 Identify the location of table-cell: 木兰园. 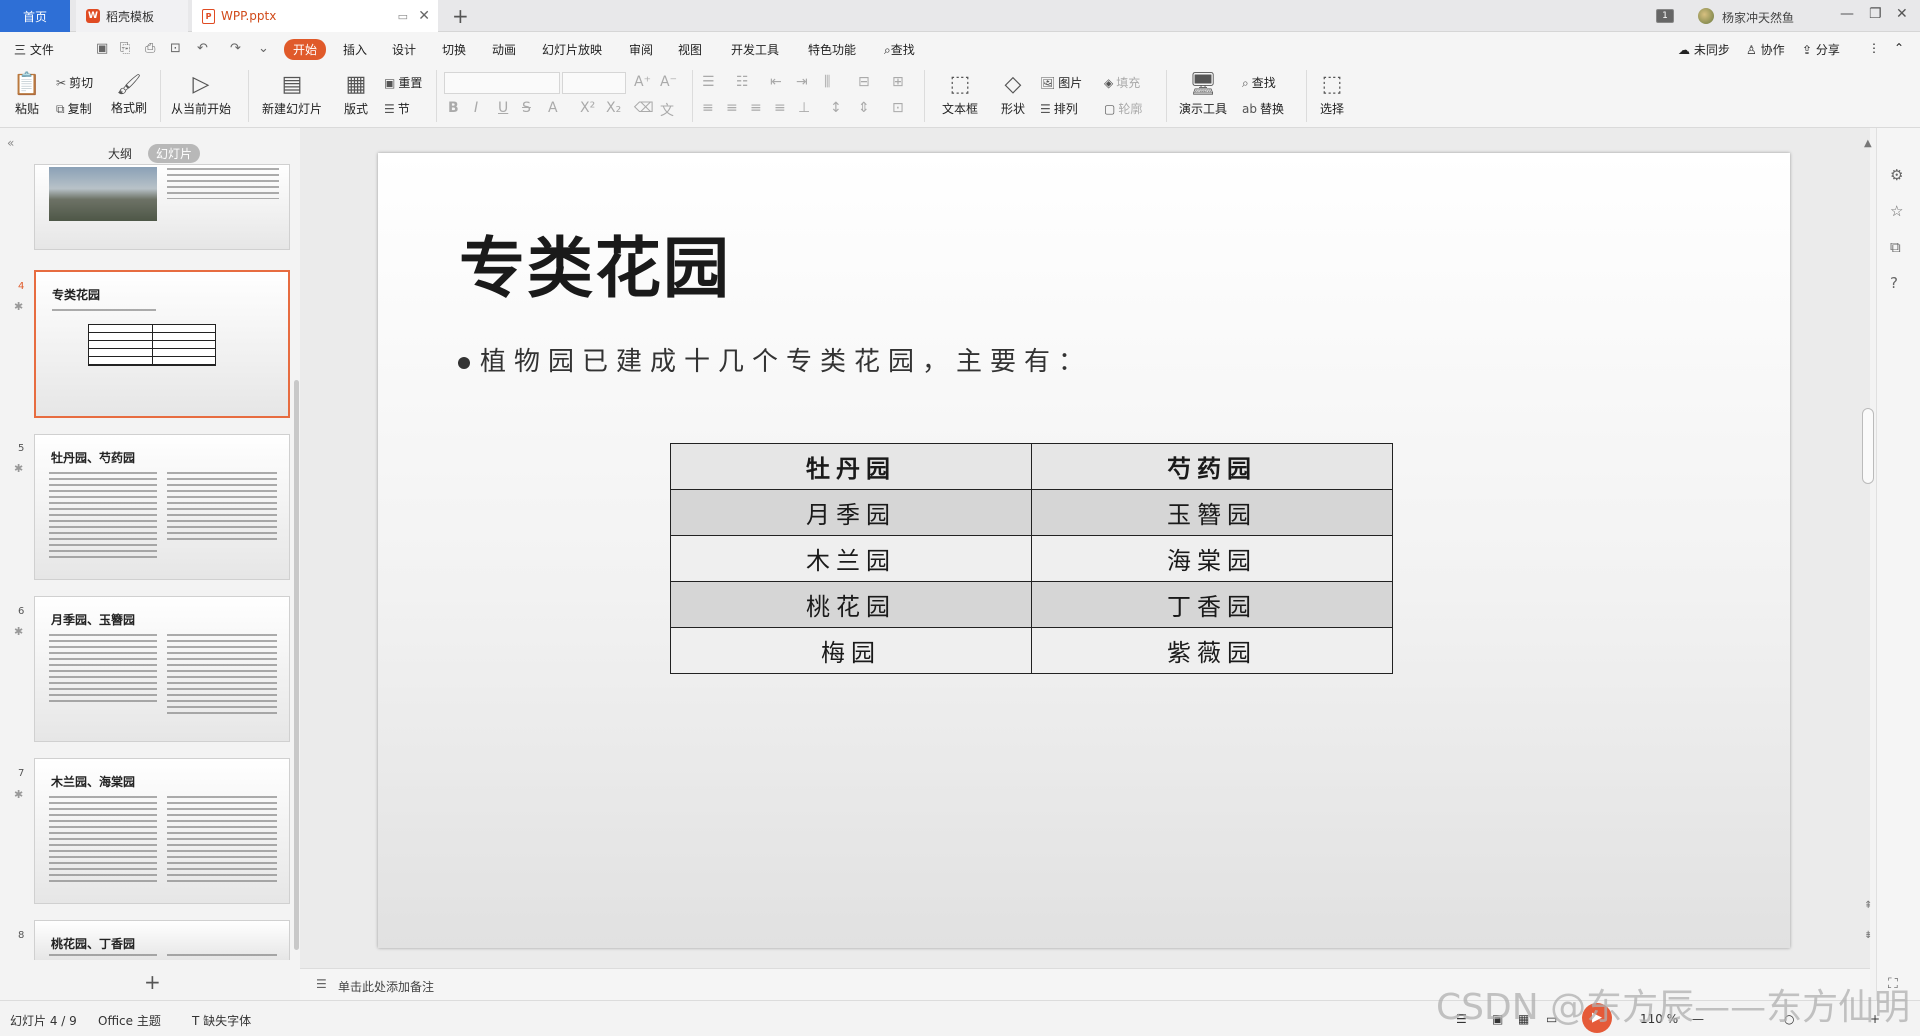
(851, 558).